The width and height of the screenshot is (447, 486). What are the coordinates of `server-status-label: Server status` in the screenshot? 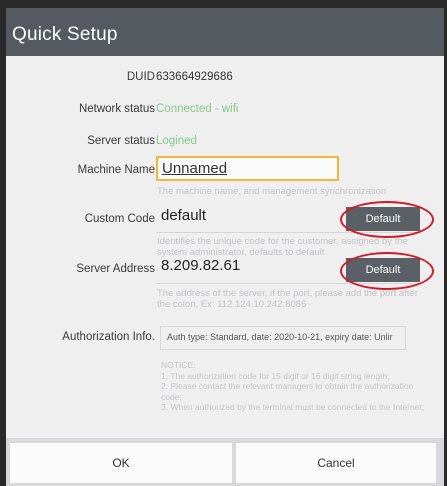 It's located at (121, 141).